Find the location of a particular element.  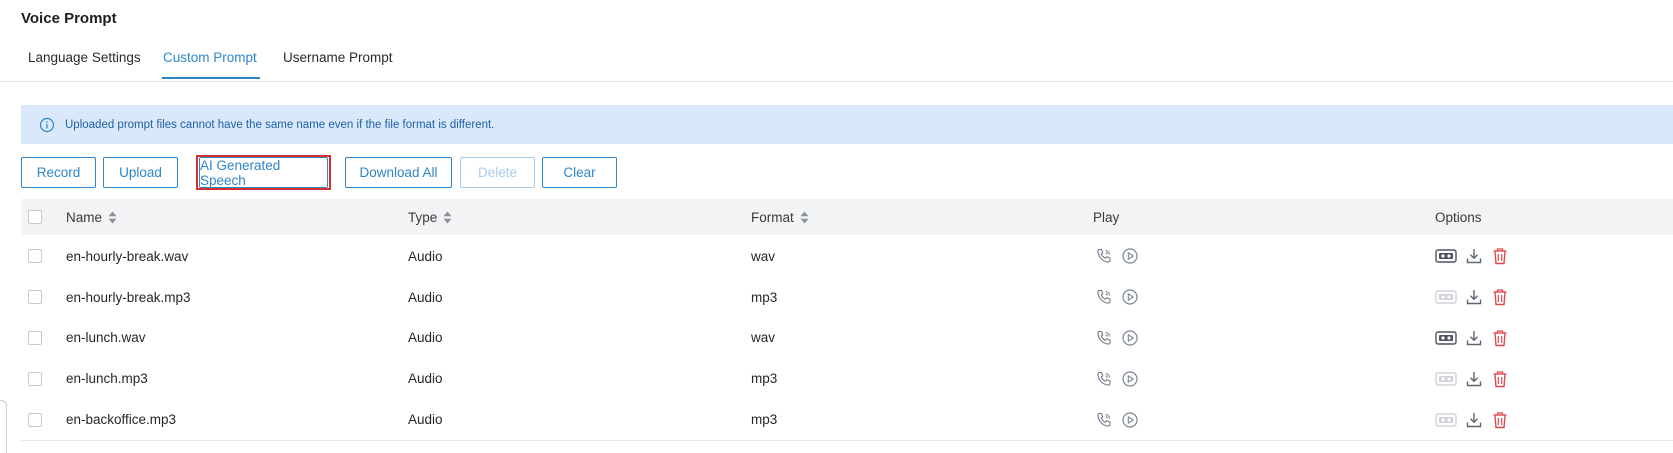

column-header-type: Type is located at coordinates (430, 217).